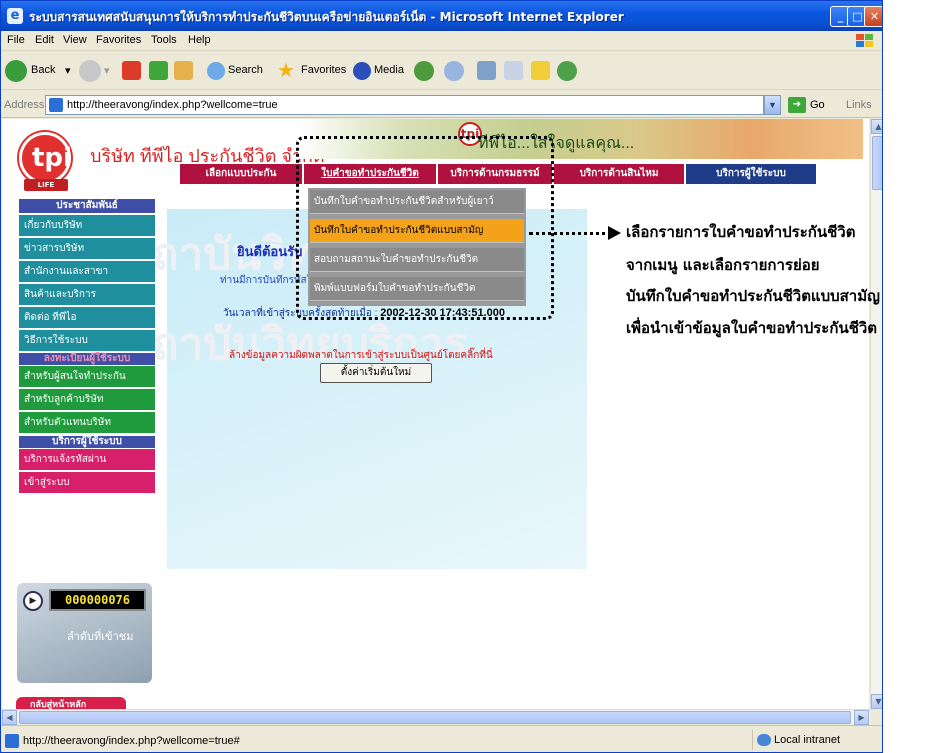 Image resolution: width=952 pixels, height=753 pixels. Describe the element at coordinates (87, 460) in the screenshot. I see `sidebar-item-password: บริการแจ้งรหัสผ่าน` at that location.